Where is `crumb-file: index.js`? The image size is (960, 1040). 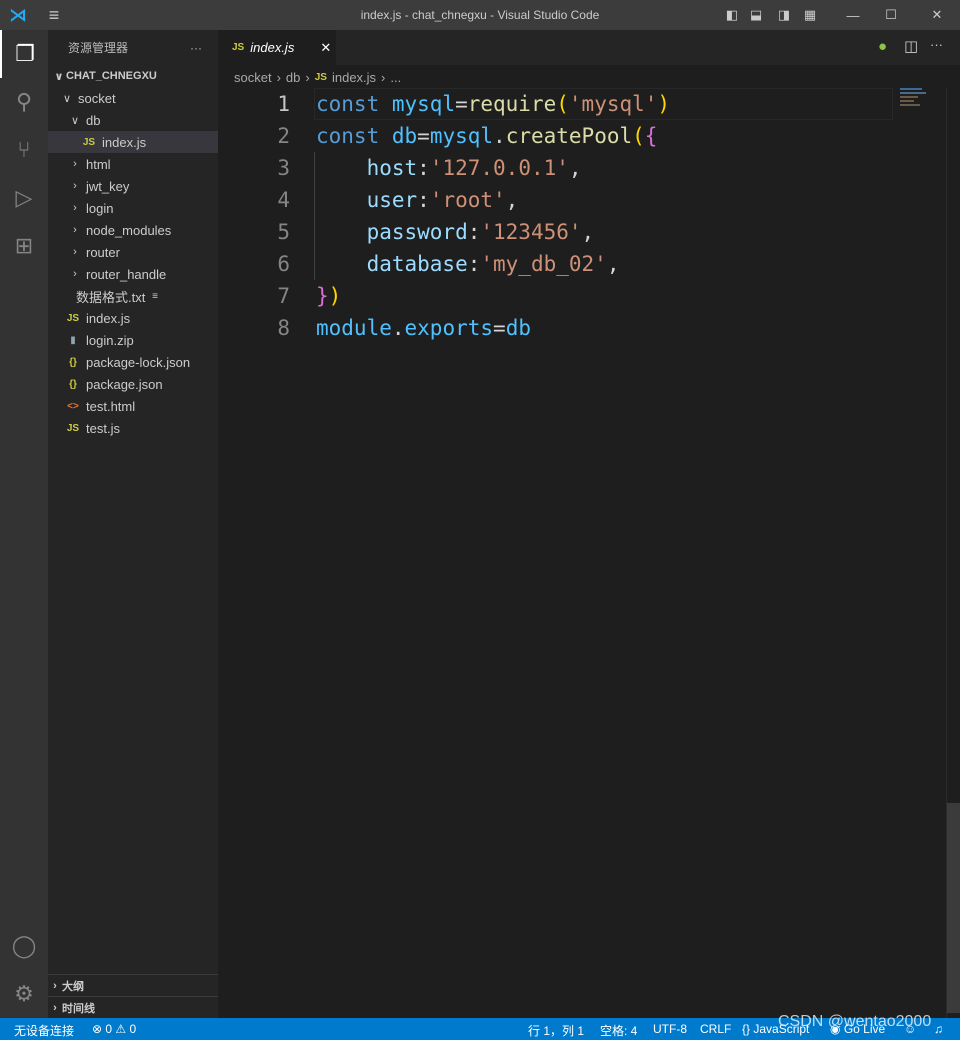 crumb-file: index.js is located at coordinates (354, 77).